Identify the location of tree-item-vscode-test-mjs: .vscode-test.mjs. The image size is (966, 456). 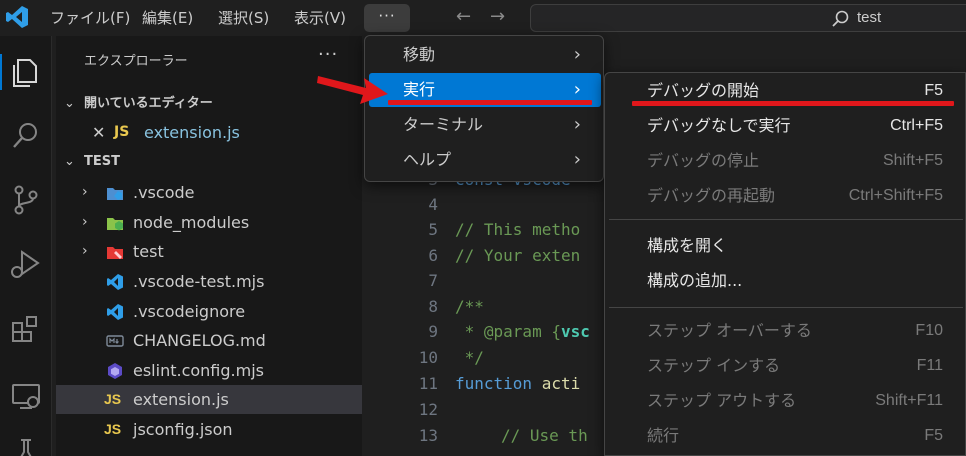
(209, 281).